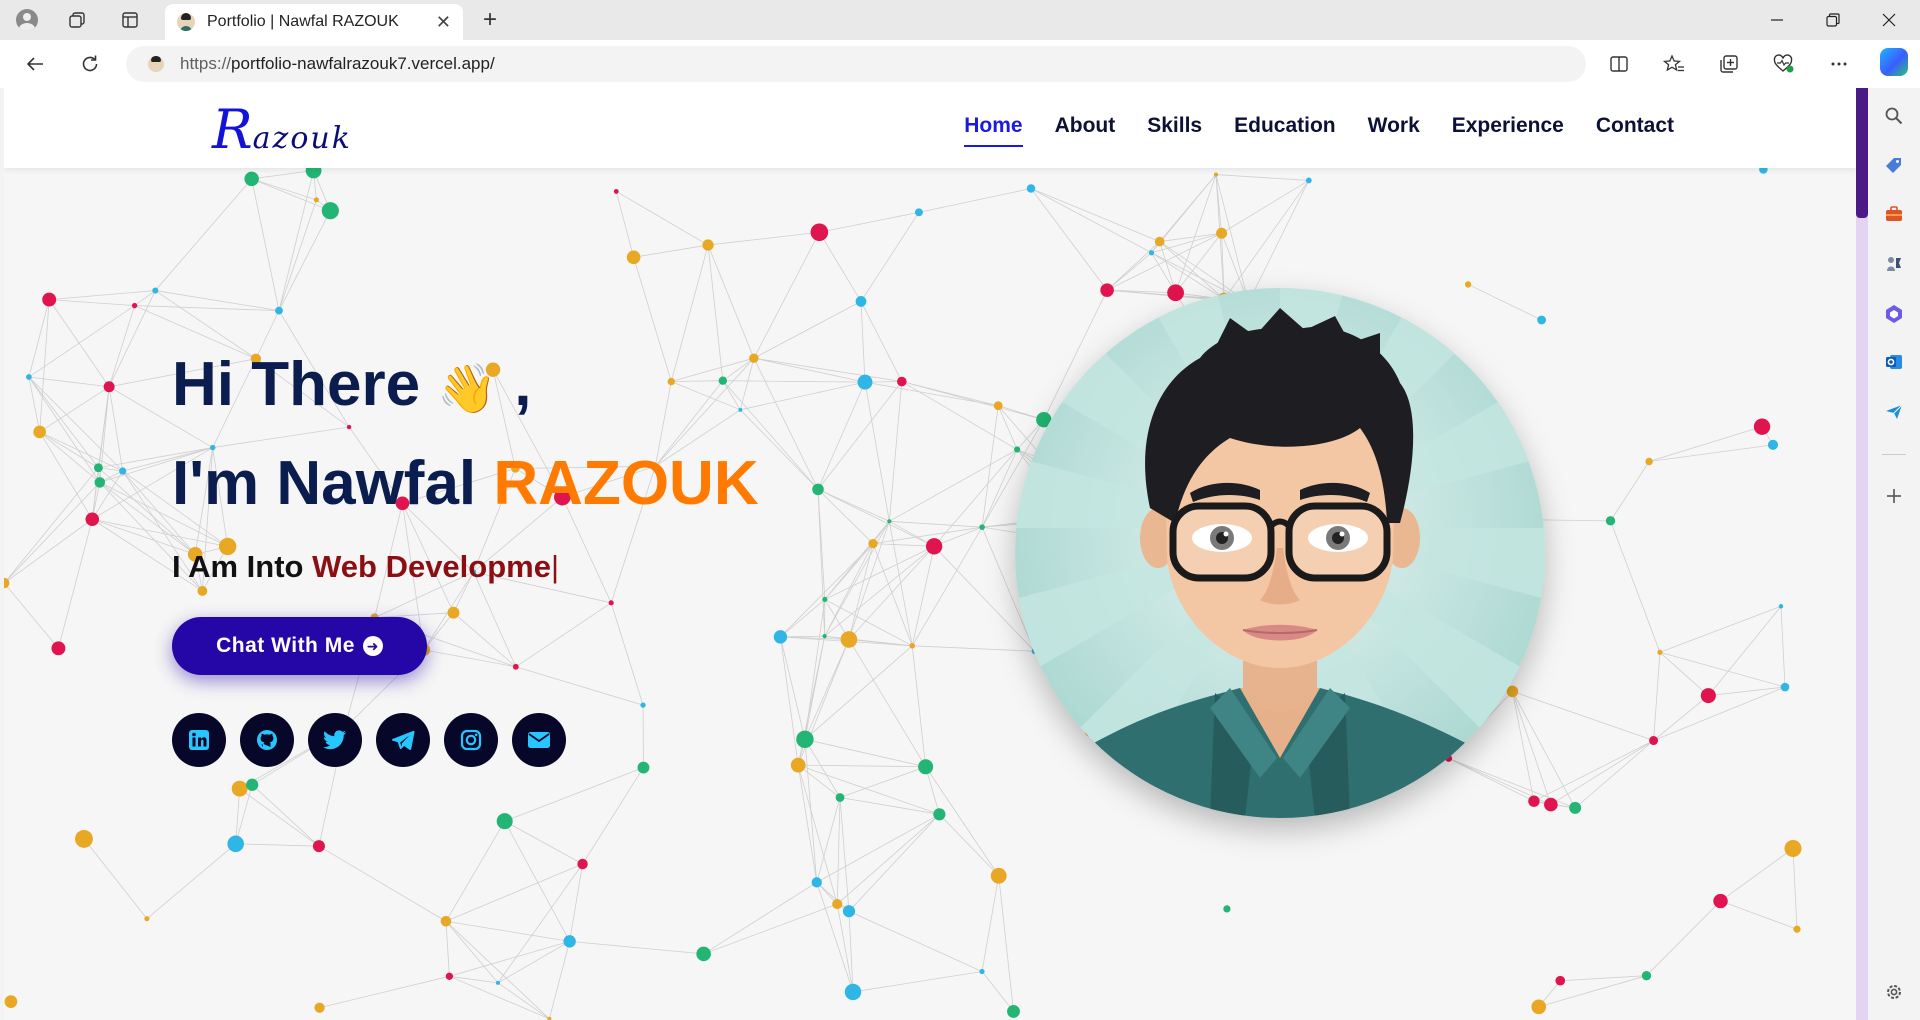  I want to click on close-window-button, so click(1889, 20).